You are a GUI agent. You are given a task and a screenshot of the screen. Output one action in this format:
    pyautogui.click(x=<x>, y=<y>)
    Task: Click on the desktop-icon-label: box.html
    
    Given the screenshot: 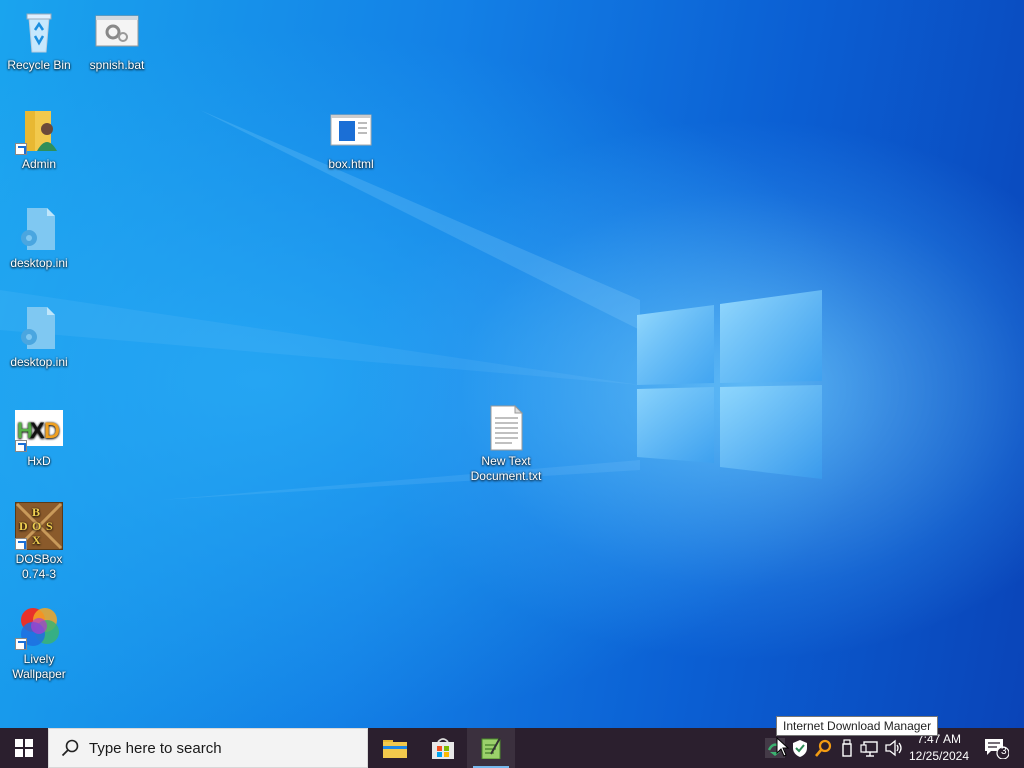 What is the action you would take?
    pyautogui.click(x=351, y=164)
    